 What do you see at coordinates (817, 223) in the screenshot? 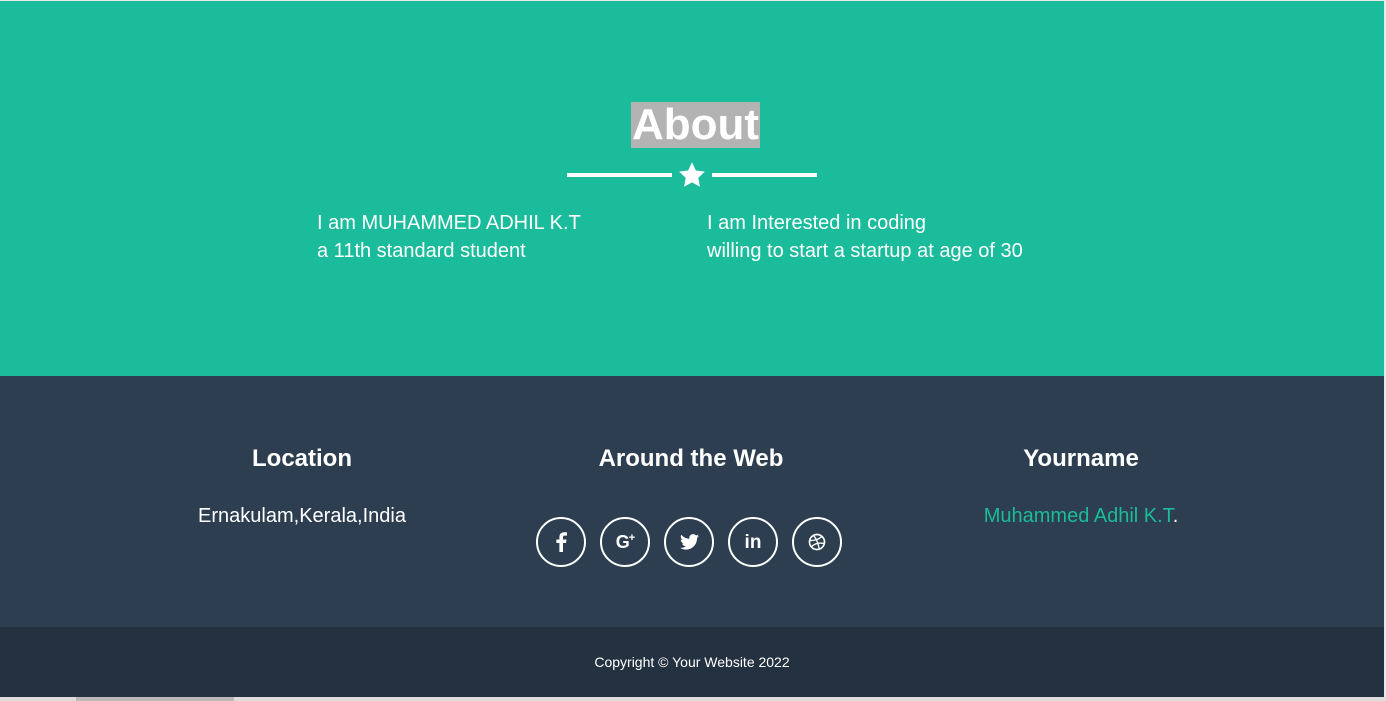
I see `about-right-line-1: I am Interested in coding` at bounding box center [817, 223].